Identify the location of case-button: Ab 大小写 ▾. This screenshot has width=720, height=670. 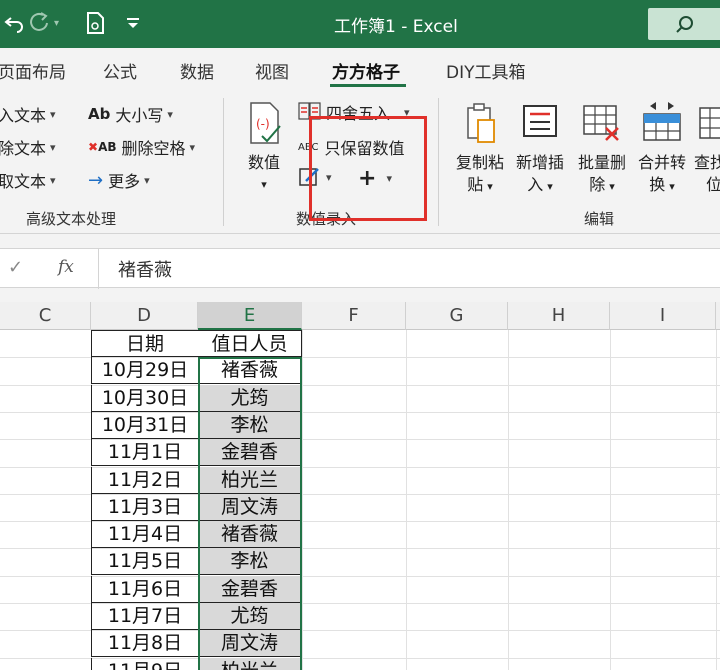
(130, 114).